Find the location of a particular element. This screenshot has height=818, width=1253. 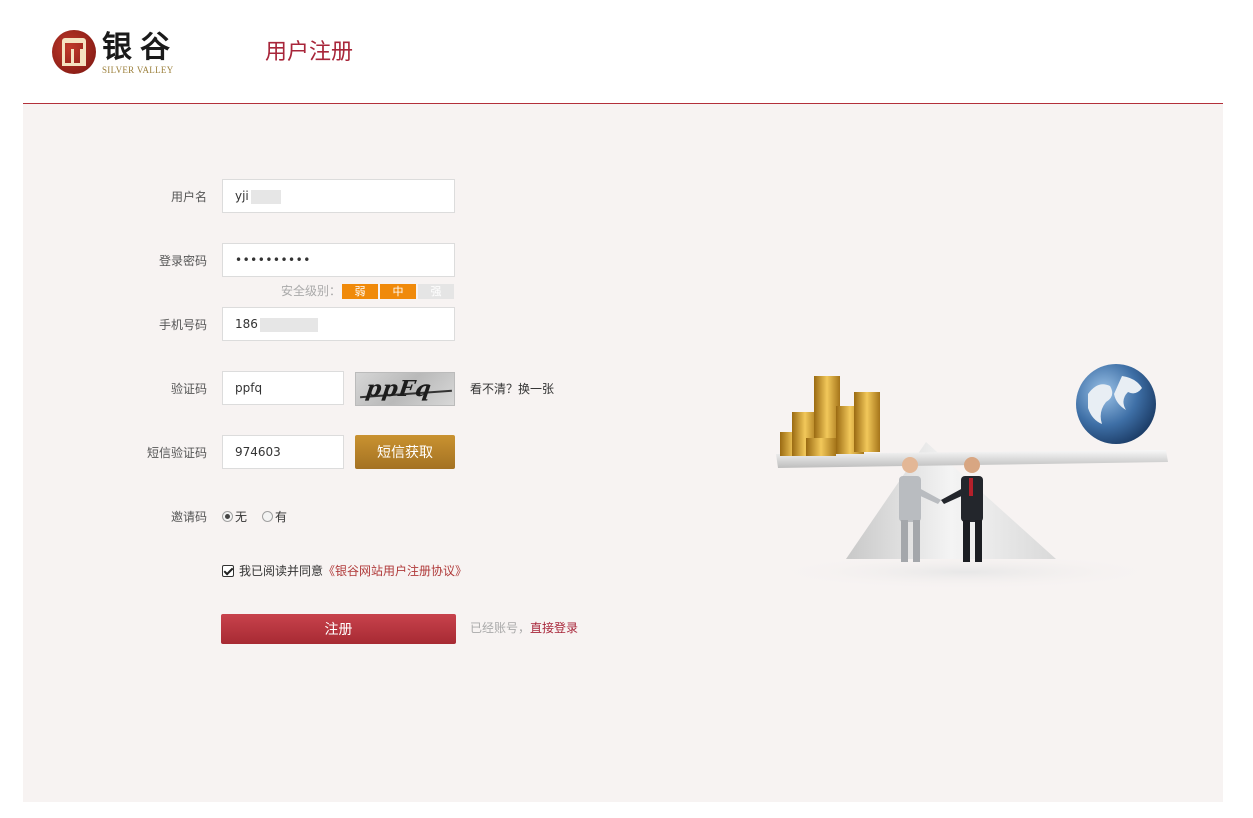

invite-code-label: 邀请码 is located at coordinates (188, 517).